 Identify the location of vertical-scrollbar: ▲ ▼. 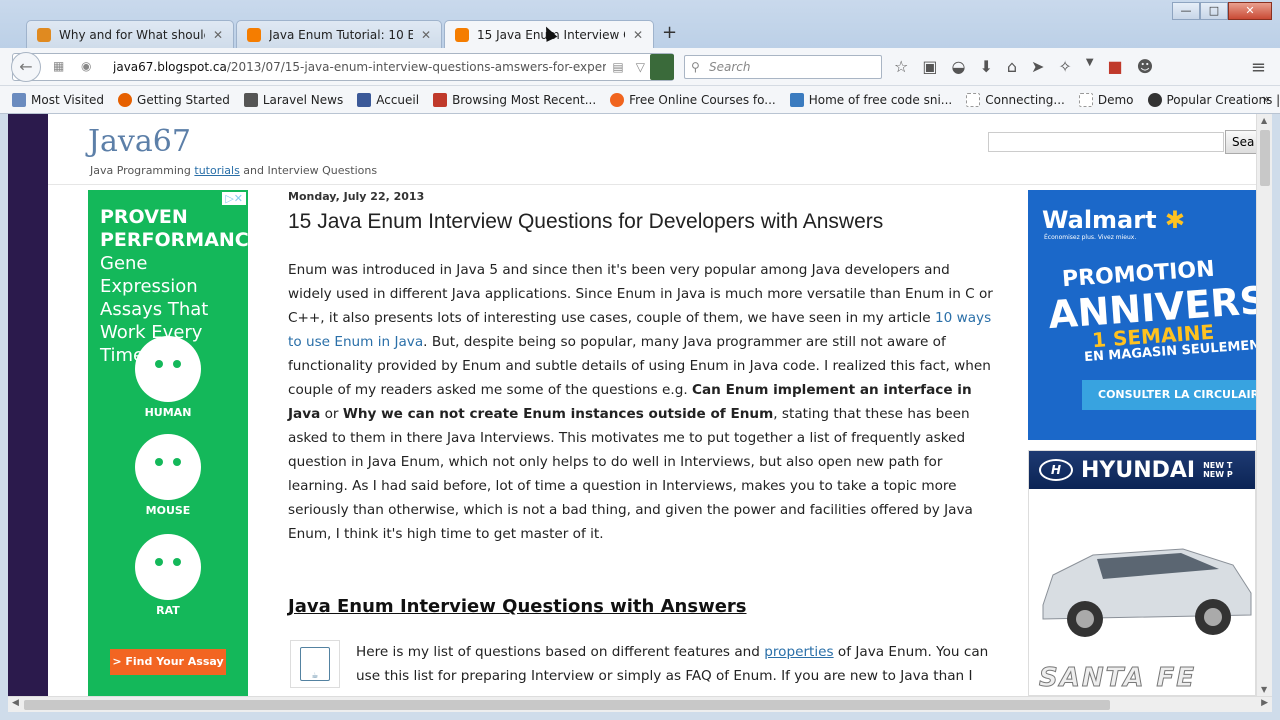
(1264, 405).